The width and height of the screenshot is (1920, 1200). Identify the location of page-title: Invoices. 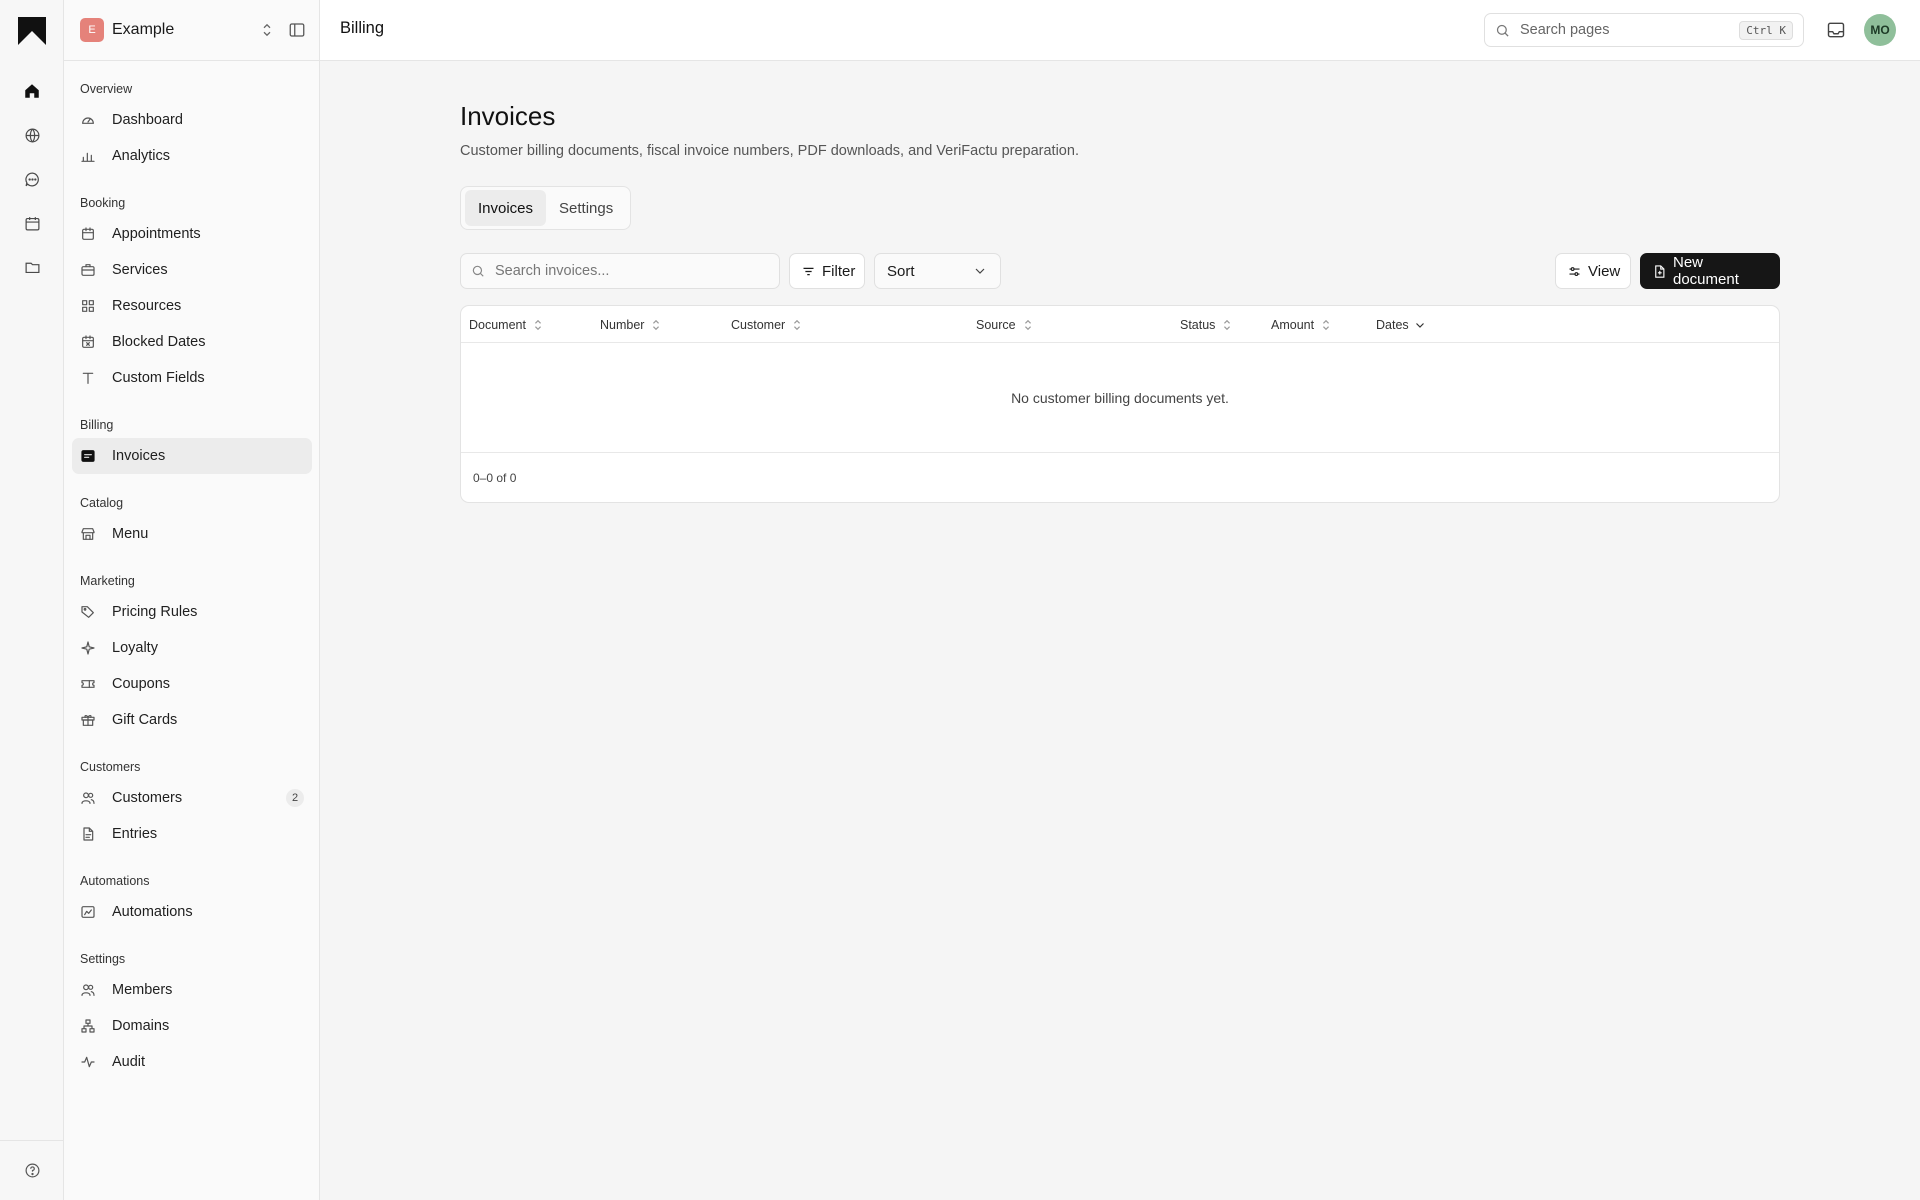
(508, 116).